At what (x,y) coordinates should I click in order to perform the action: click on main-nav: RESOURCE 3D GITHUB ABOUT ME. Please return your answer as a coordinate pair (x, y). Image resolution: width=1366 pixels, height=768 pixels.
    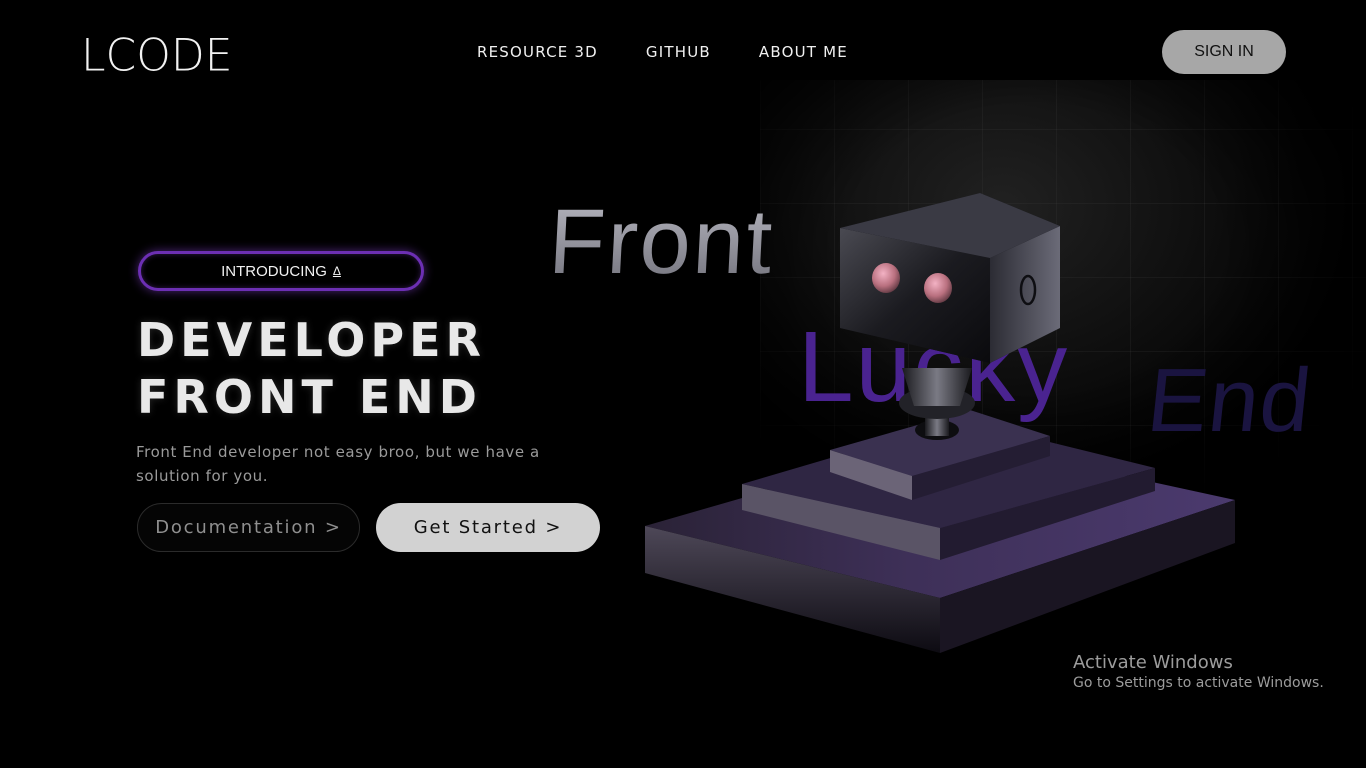
    Looking at the image, I should click on (662, 52).